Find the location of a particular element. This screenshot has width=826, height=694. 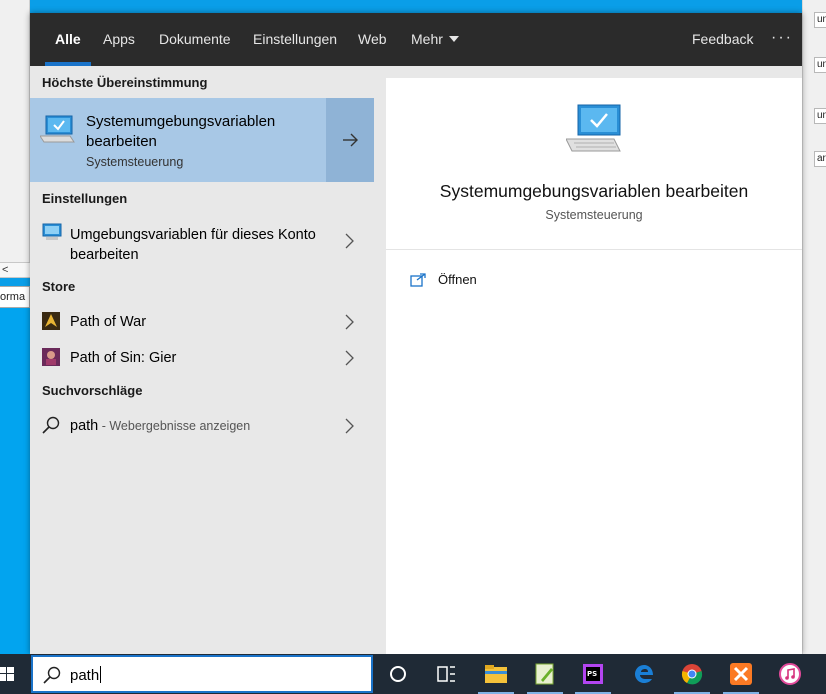

task-view-icon is located at coordinates (446, 674).